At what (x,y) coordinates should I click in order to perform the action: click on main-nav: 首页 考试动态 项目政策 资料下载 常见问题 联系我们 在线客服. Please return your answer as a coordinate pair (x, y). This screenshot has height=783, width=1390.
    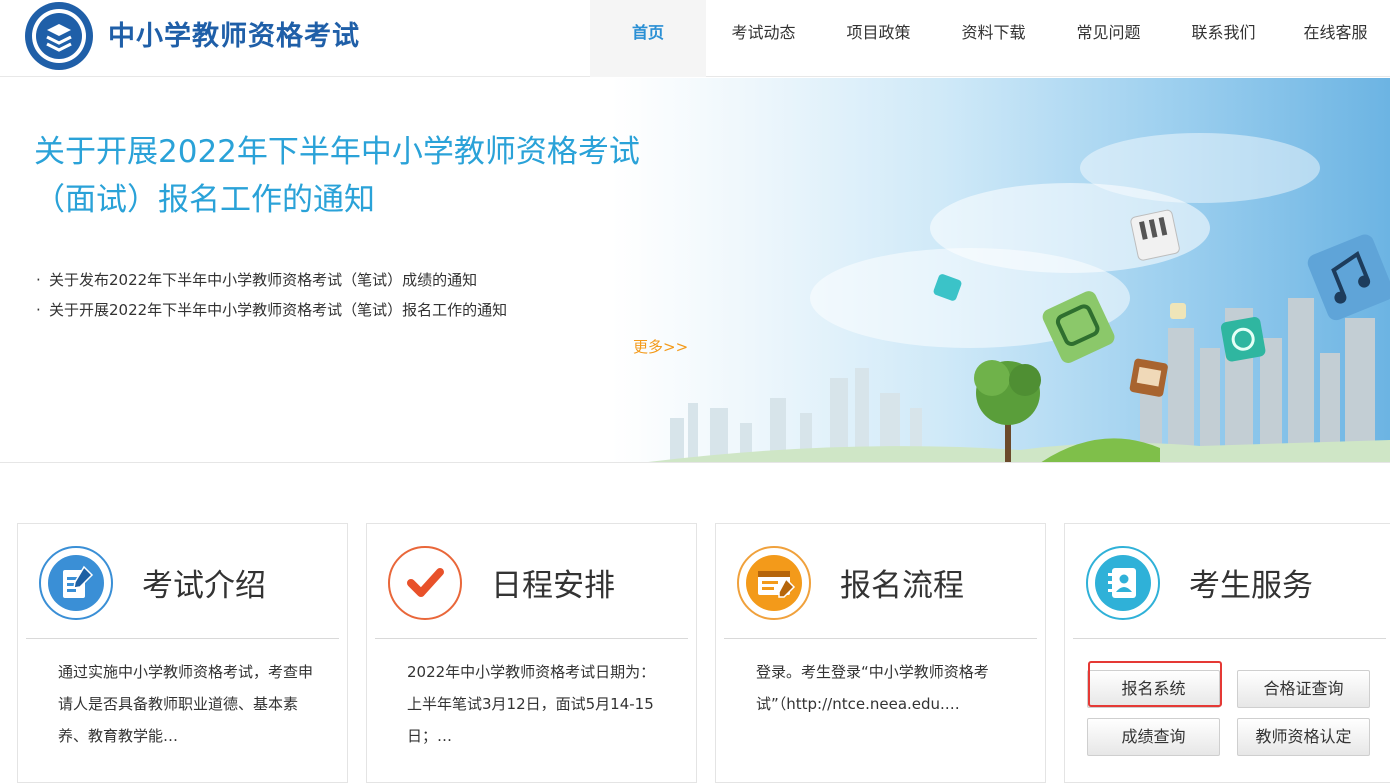
    Looking at the image, I should click on (990, 38).